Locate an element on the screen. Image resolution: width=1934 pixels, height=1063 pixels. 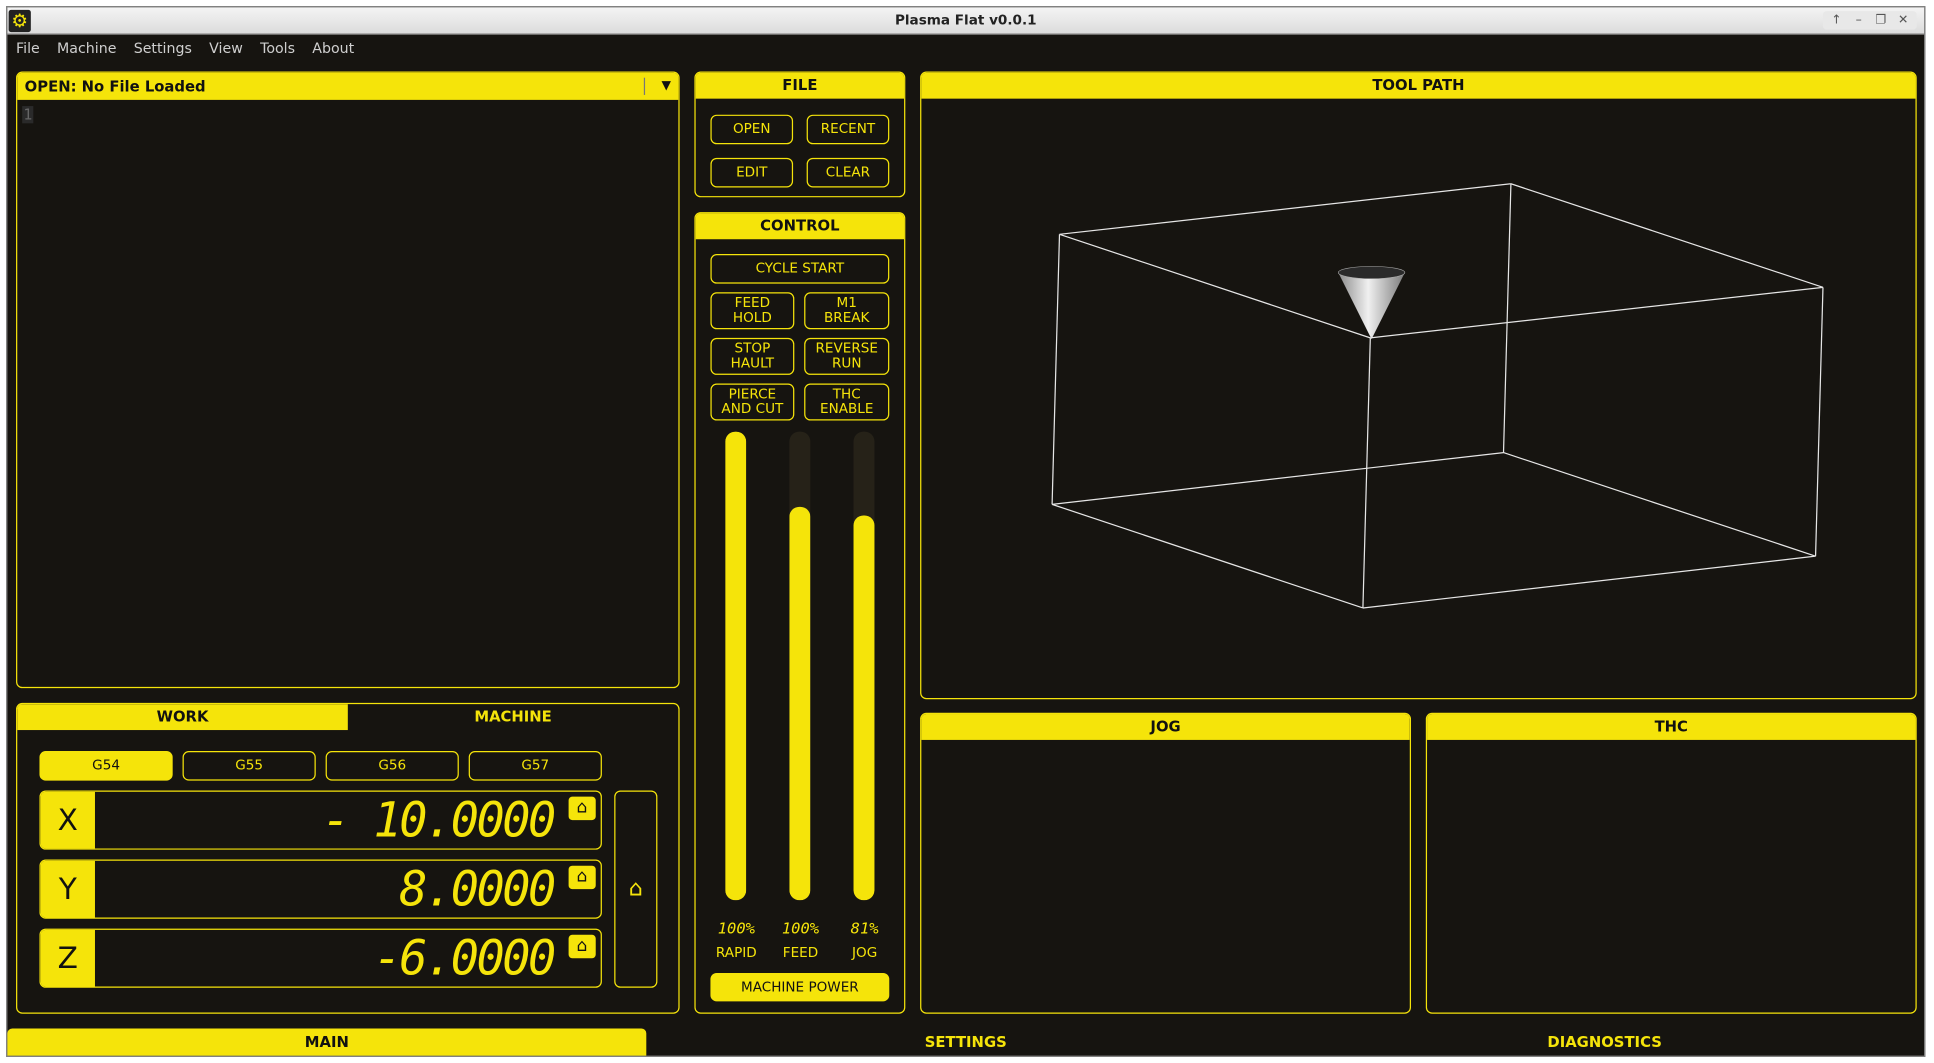
rapid-override-slider is located at coordinates (736, 666).